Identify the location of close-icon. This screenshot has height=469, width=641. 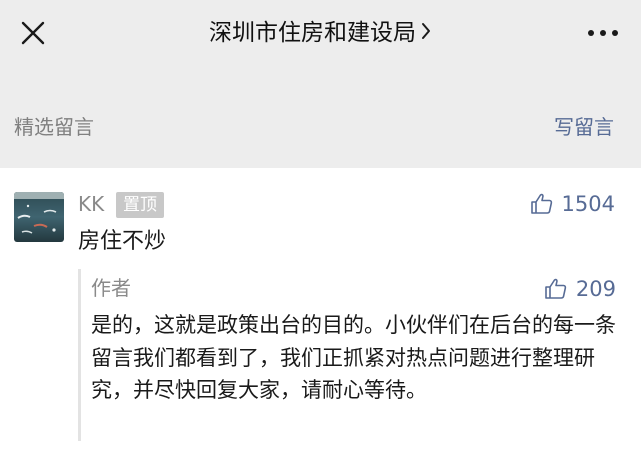
(33, 33).